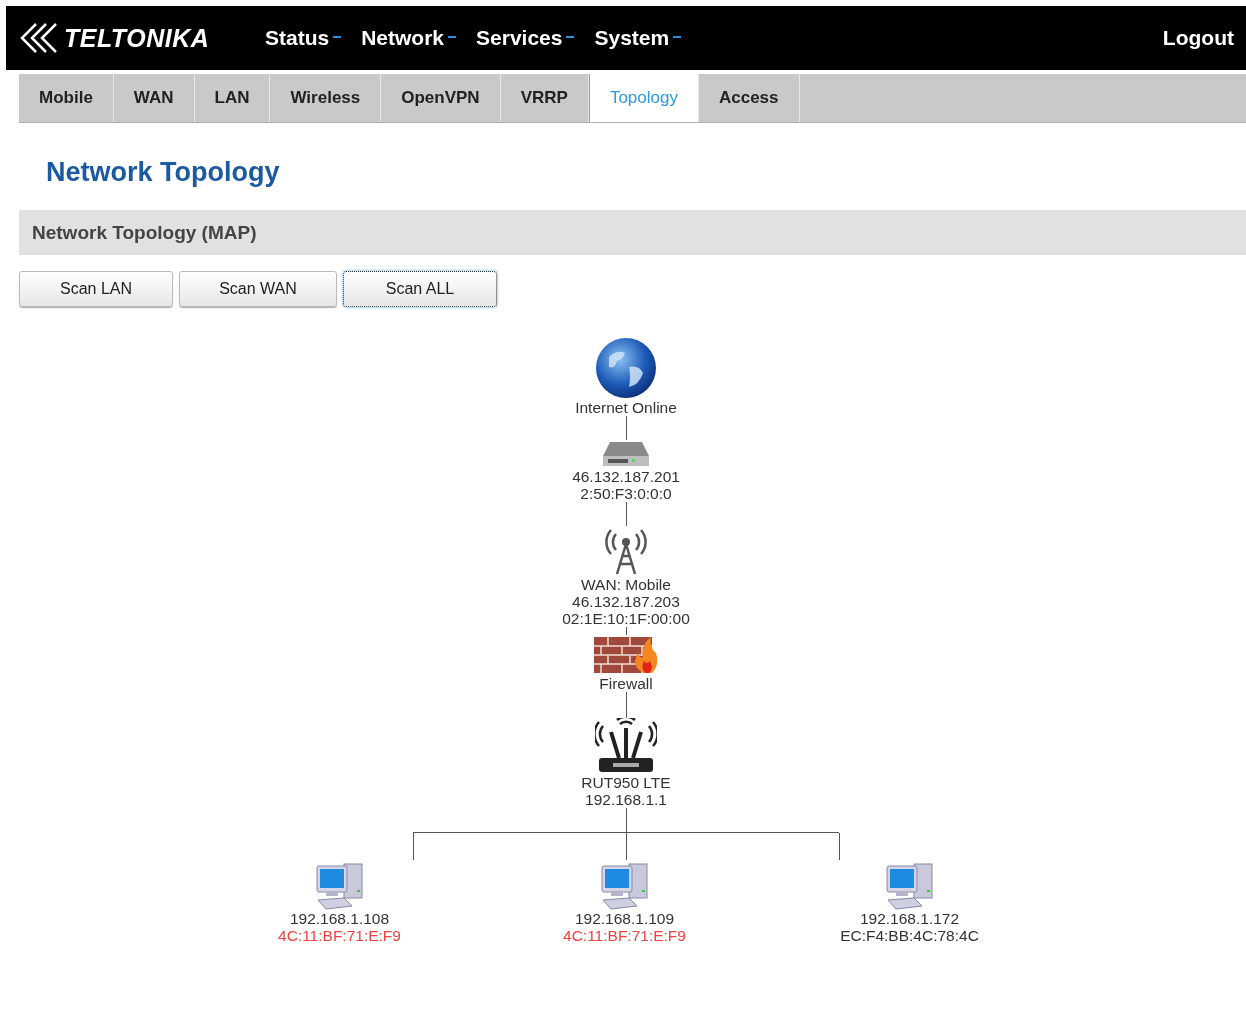  What do you see at coordinates (626, 584) in the screenshot?
I see `node-label: WAN: Mobile` at bounding box center [626, 584].